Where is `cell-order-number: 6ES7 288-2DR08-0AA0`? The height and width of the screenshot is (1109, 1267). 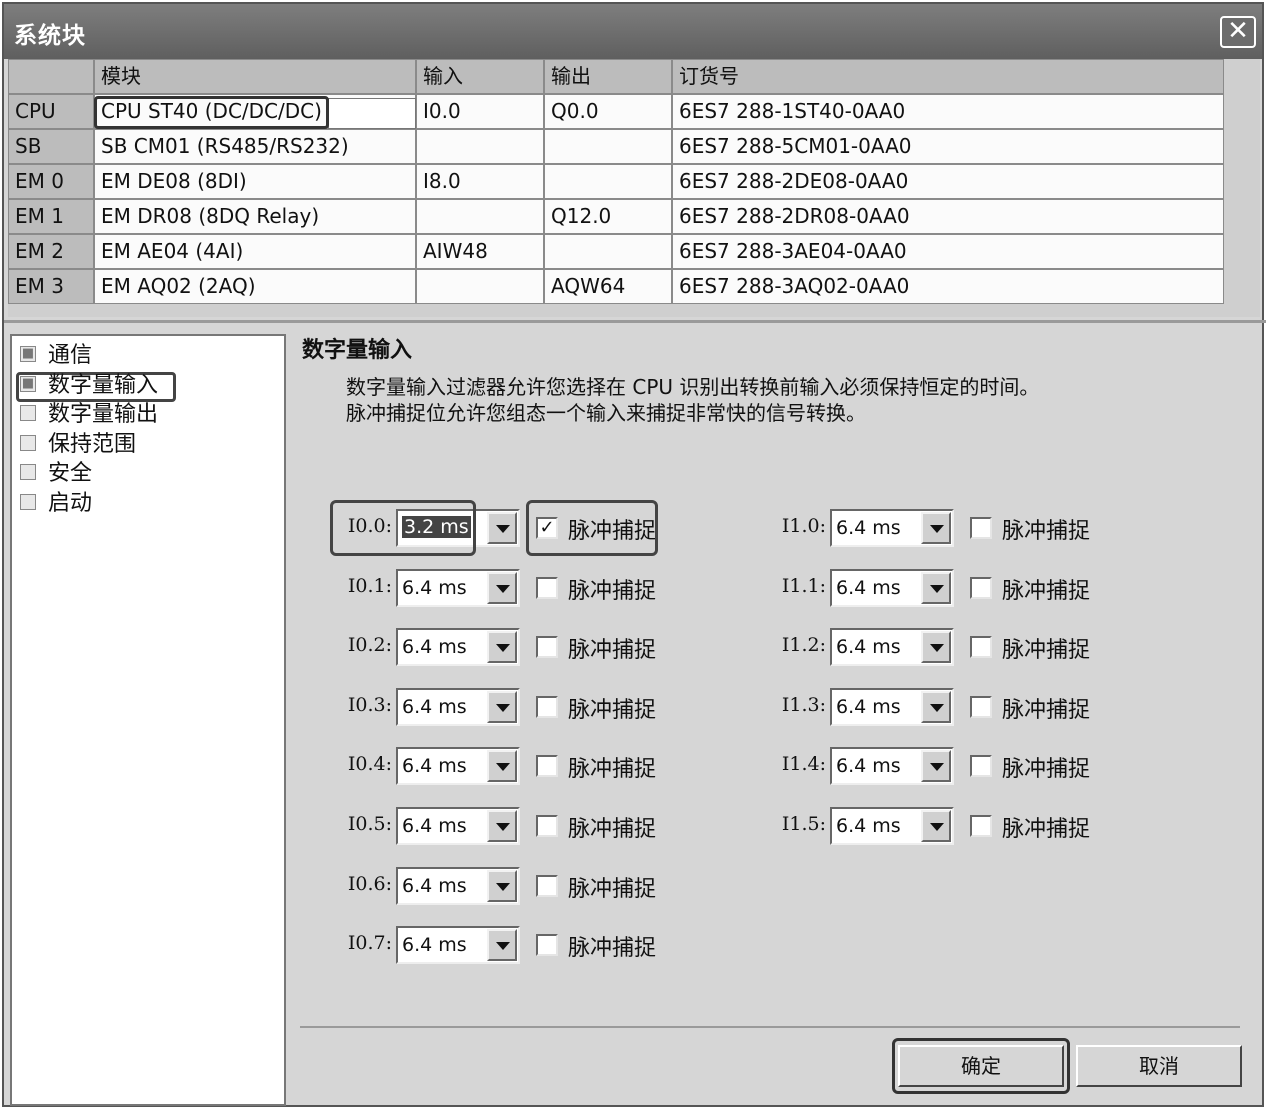 cell-order-number: 6ES7 288-2DR08-0AA0 is located at coordinates (948, 216).